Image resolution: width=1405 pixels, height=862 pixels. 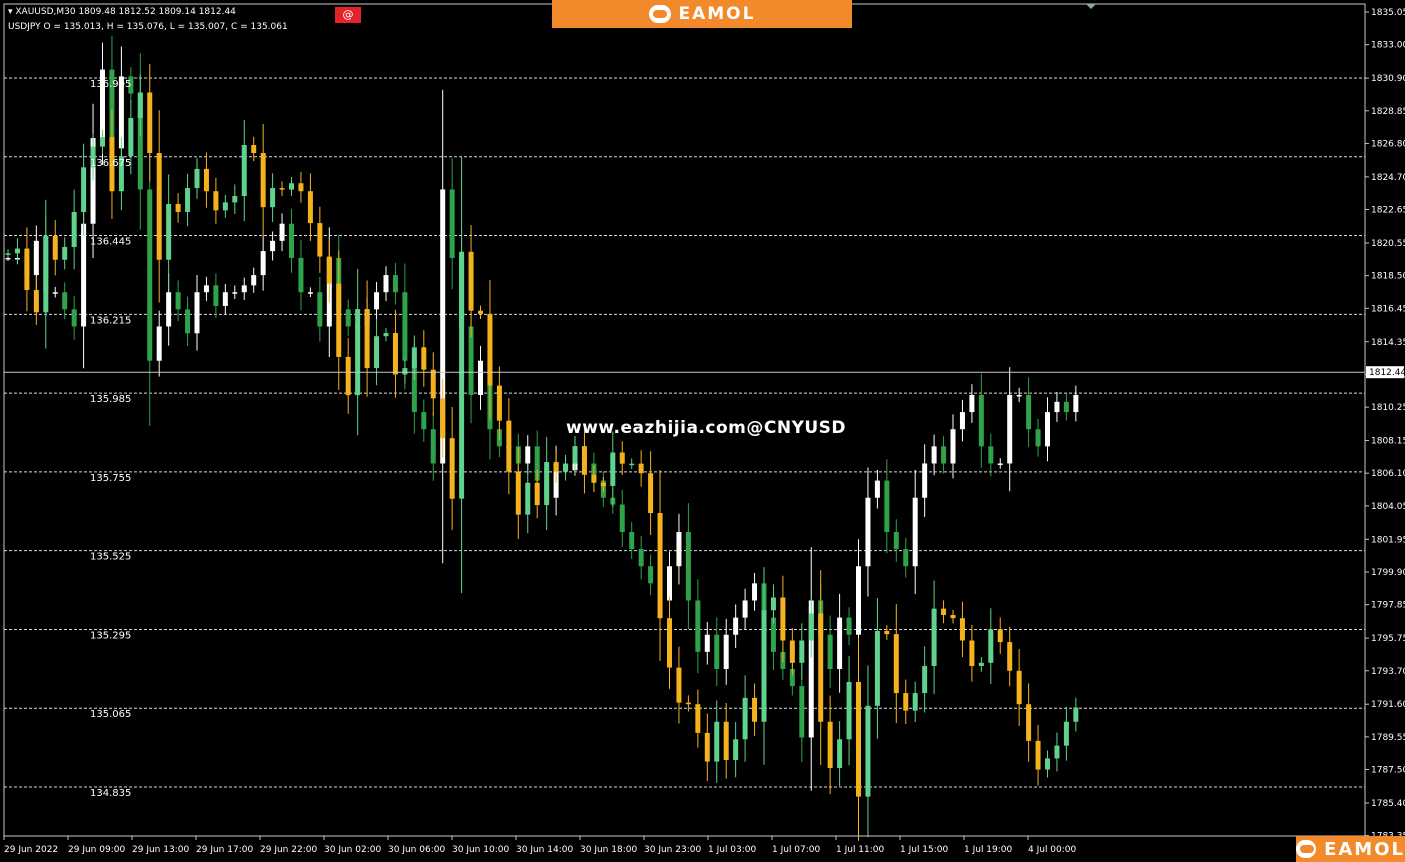 What do you see at coordinates (1388, 672) in the screenshot?
I see `right-axis-label: 1793.70` at bounding box center [1388, 672].